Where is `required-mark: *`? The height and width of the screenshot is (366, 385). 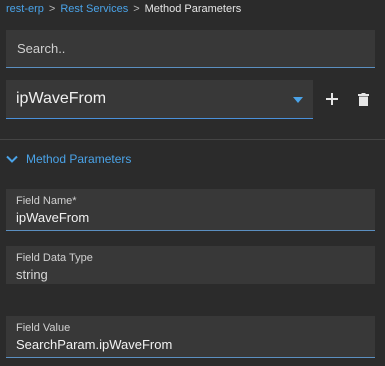
required-mark: * is located at coordinates (74, 201).